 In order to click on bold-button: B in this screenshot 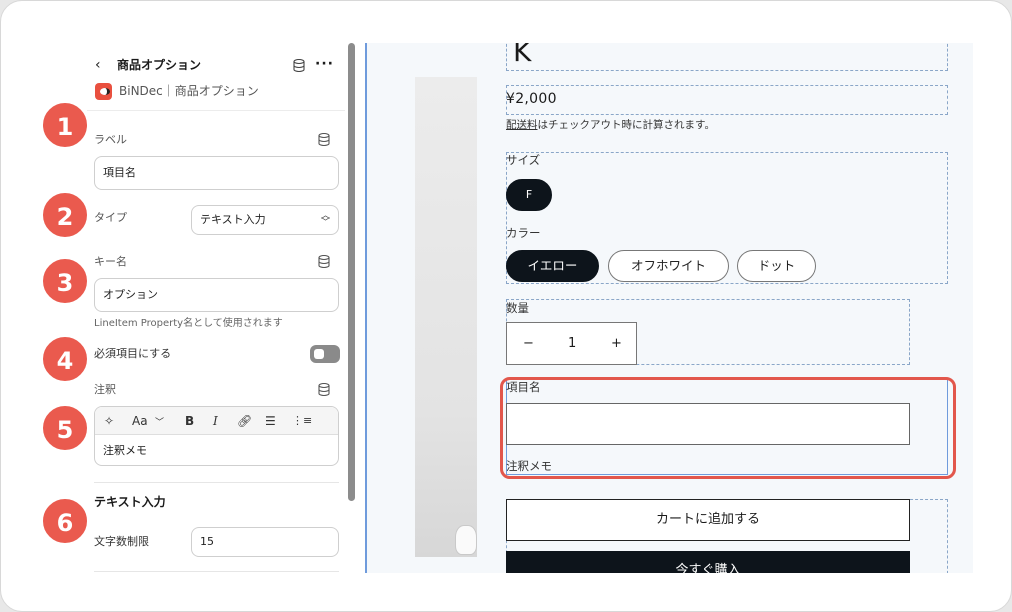, I will do `click(189, 421)`.